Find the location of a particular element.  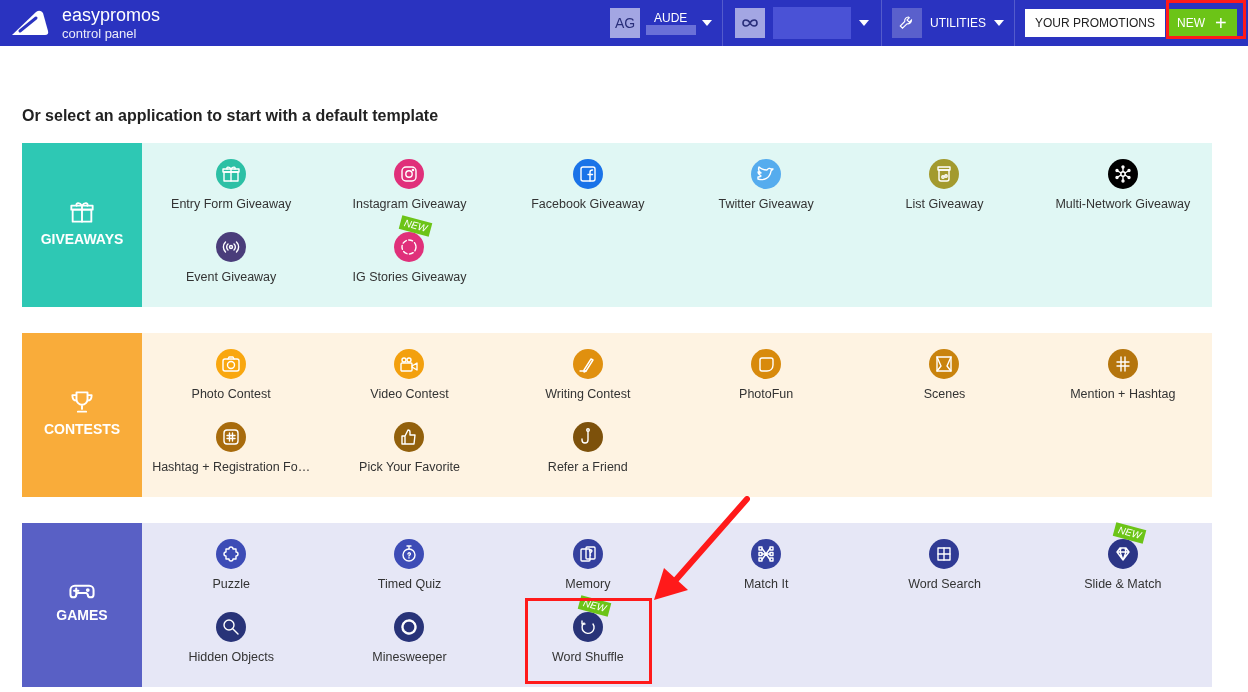

app-name: Scenes is located at coordinates (944, 394).